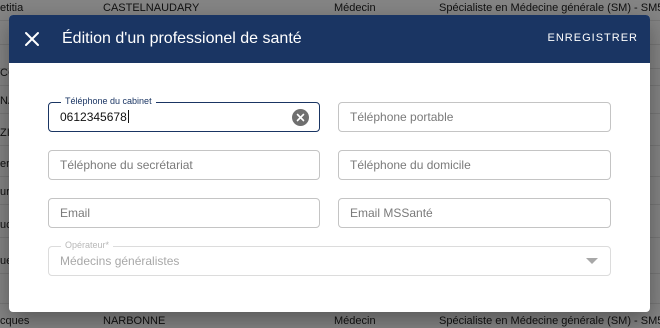 The height and width of the screenshot is (328, 660). What do you see at coordinates (94, 117) in the screenshot?
I see `tel-cabinet-value: 0612345678` at bounding box center [94, 117].